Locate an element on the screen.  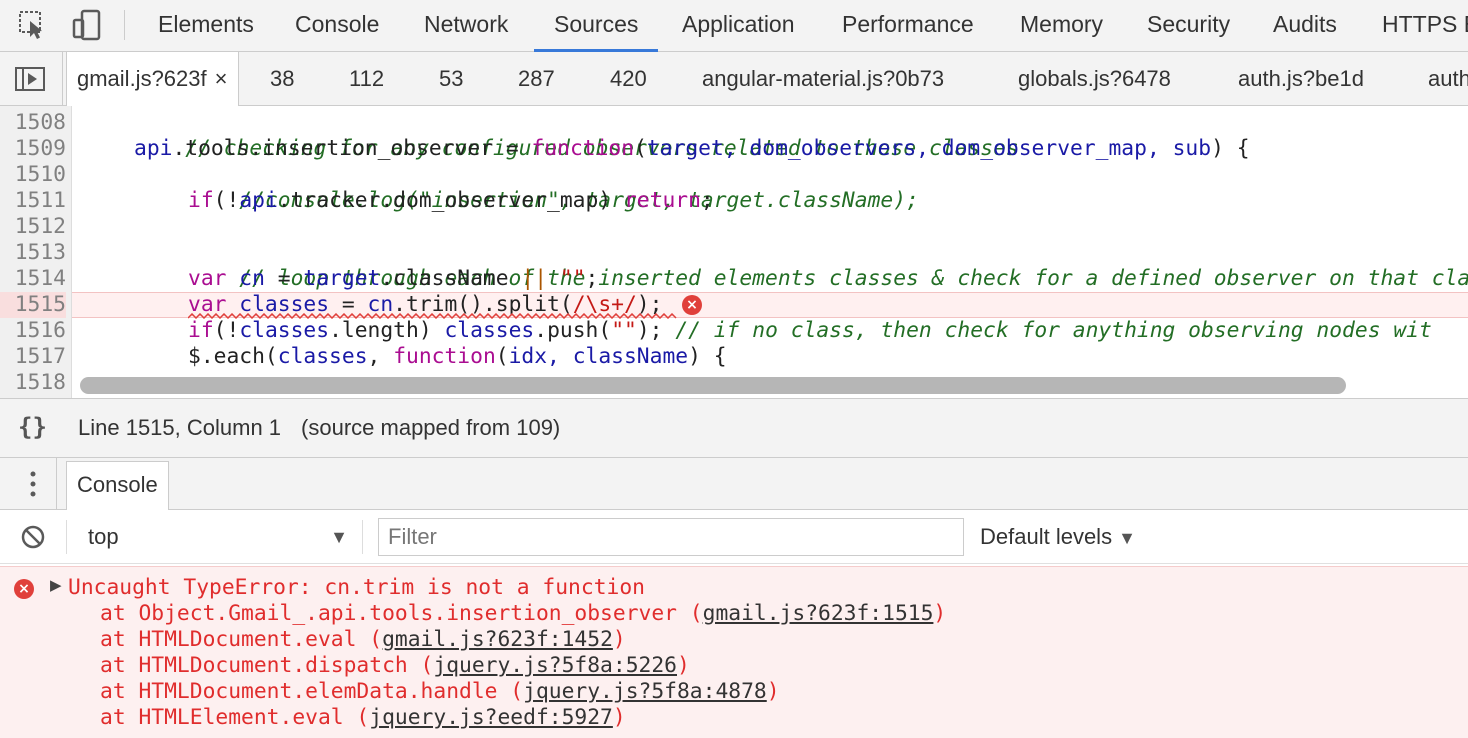
code-token: cn is located at coordinates (245, 278).